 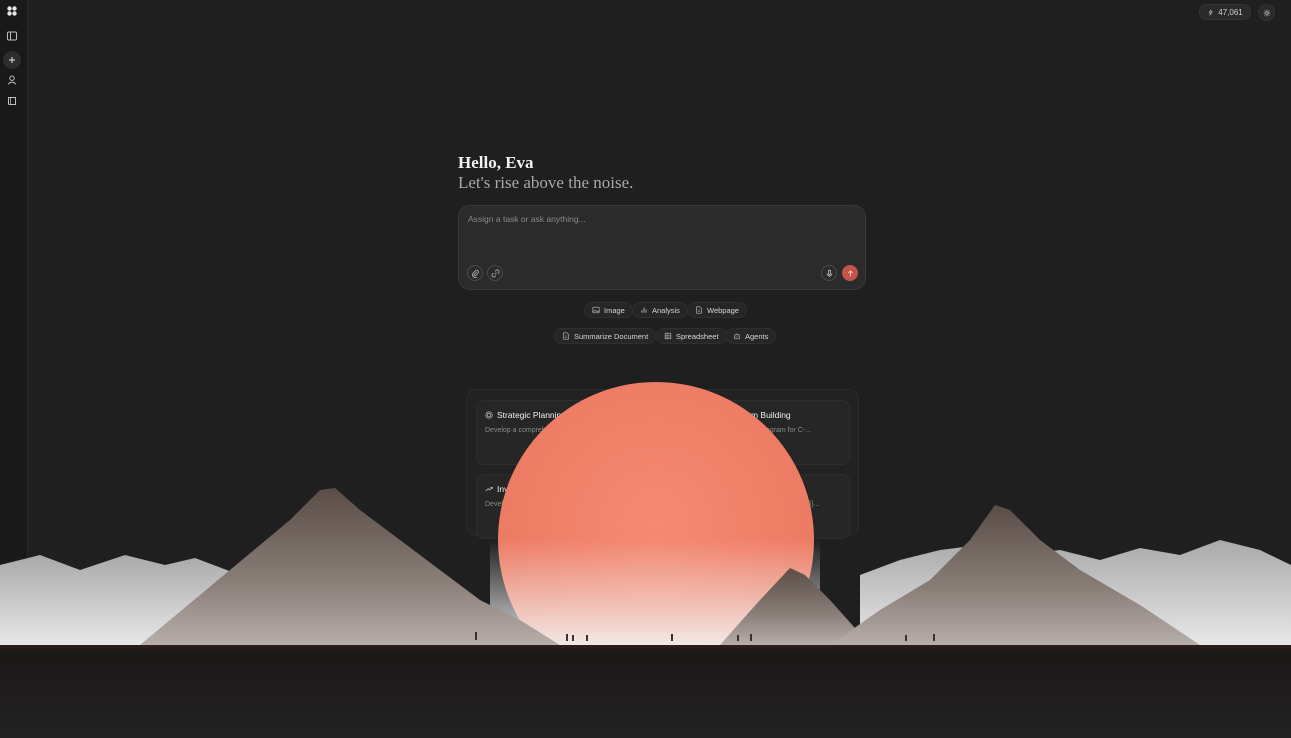 I want to click on panel-icon, so click(x=12, y=36).